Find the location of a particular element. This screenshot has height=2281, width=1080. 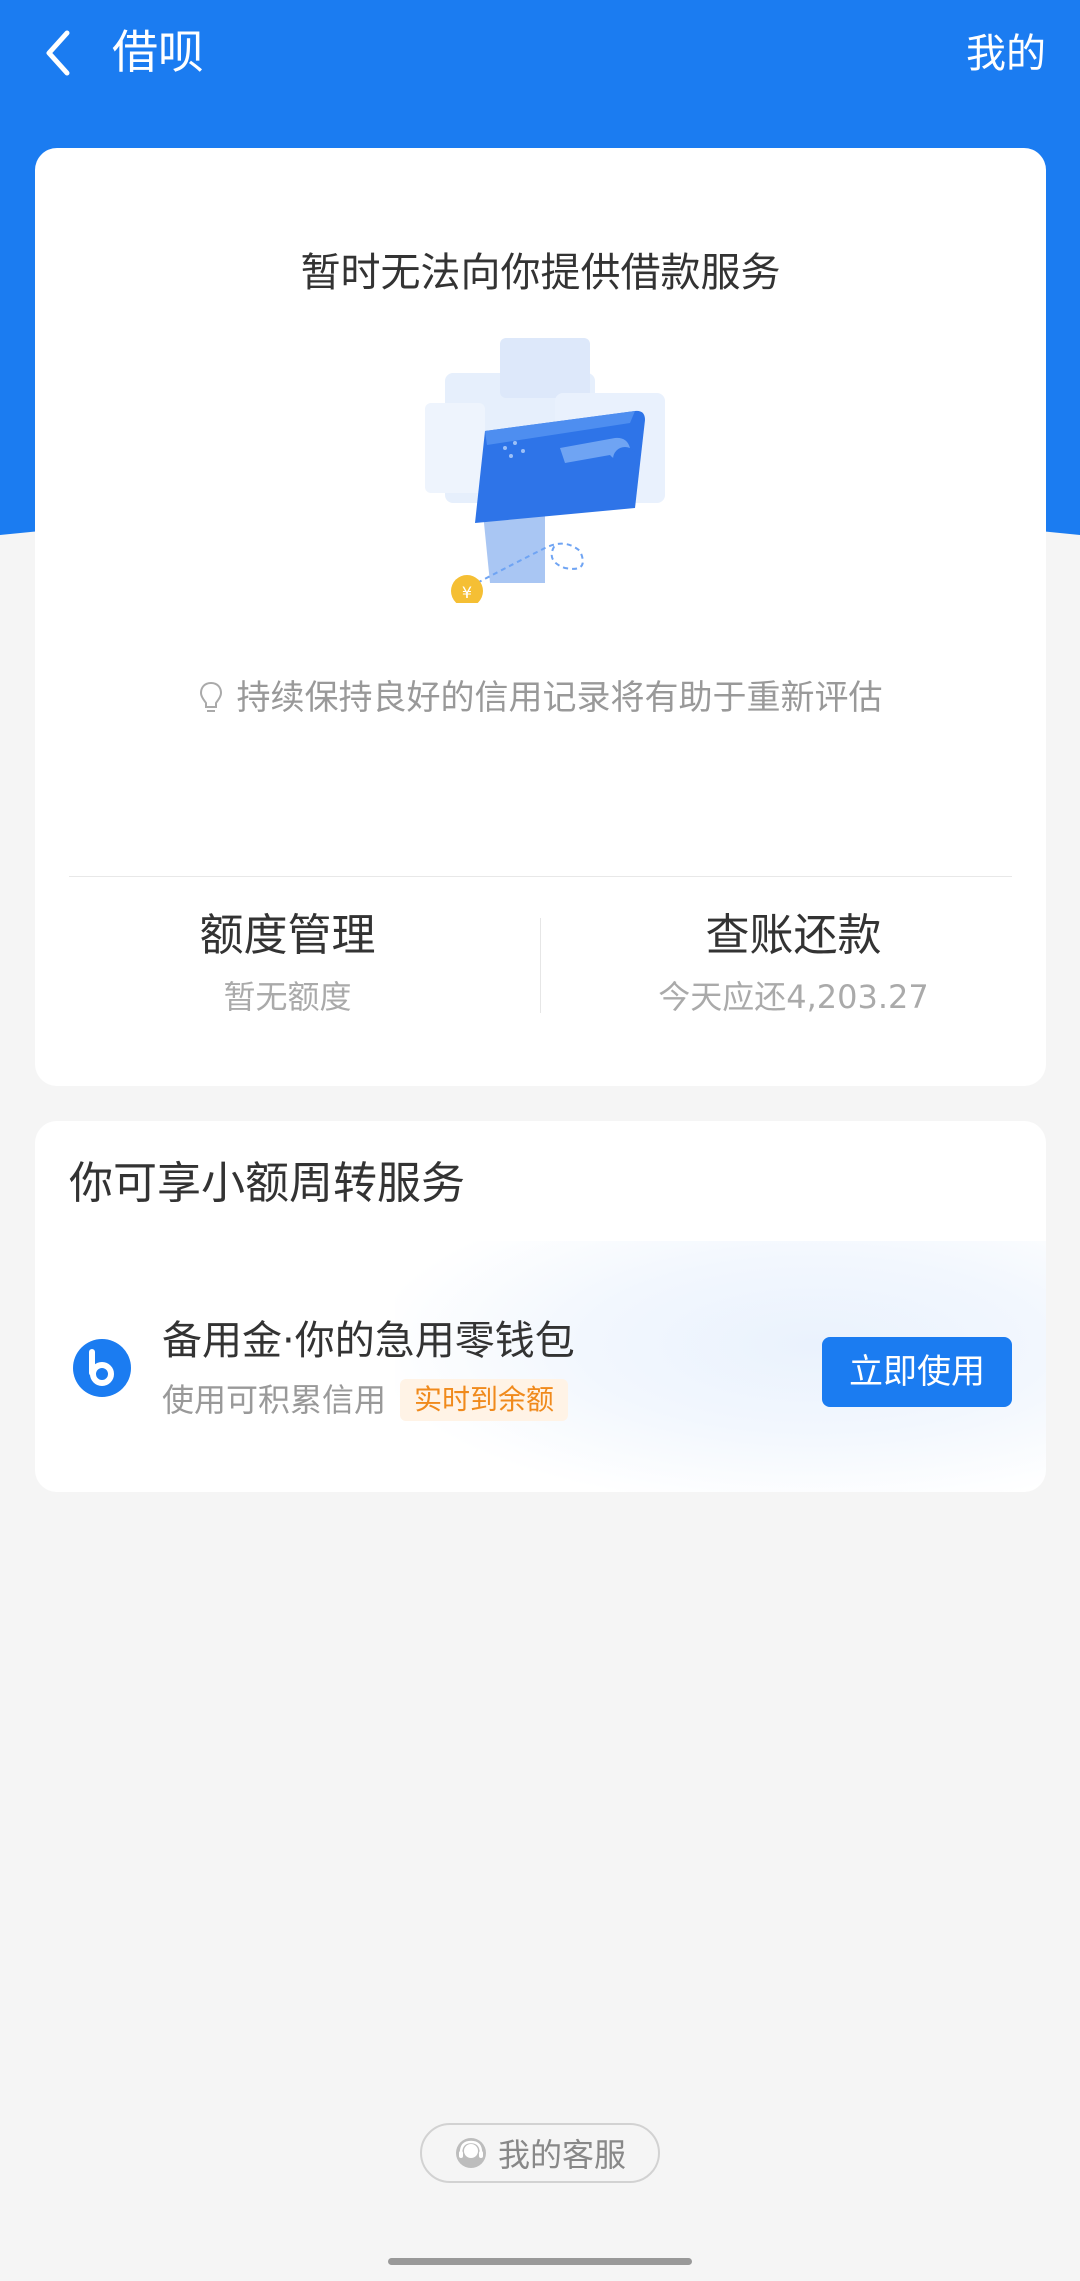

service-tag: 实时到余额 is located at coordinates (484, 1400).